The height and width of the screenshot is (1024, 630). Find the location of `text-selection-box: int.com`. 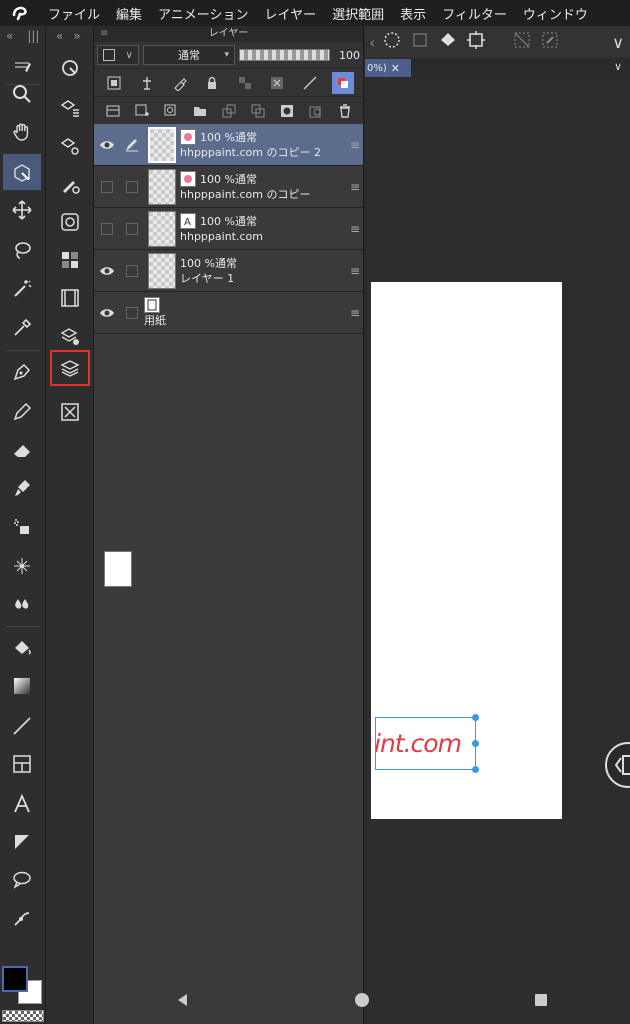

text-selection-box: int.com is located at coordinates (425, 743).